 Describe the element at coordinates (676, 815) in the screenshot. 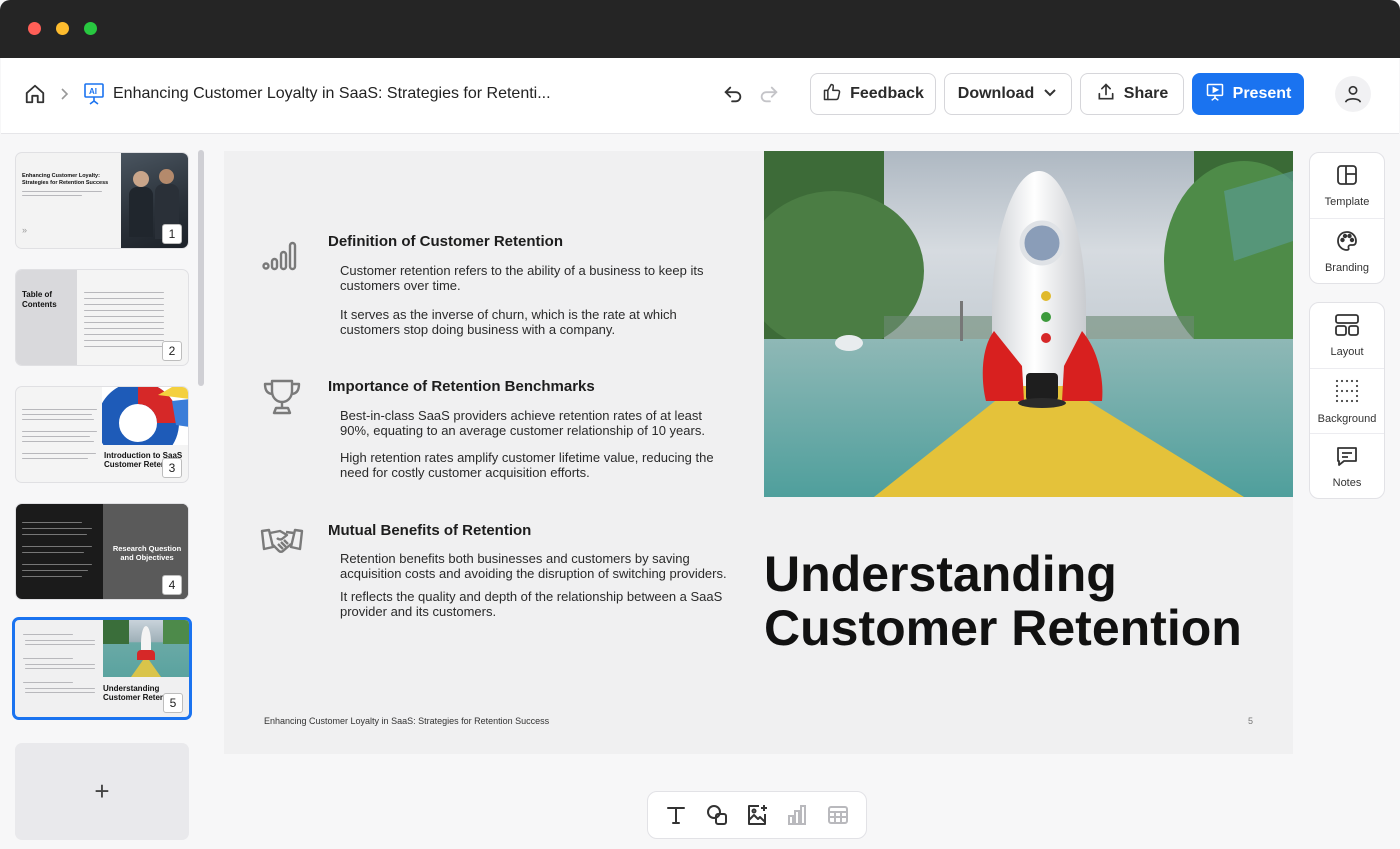

I see `text-tool-icon` at that location.